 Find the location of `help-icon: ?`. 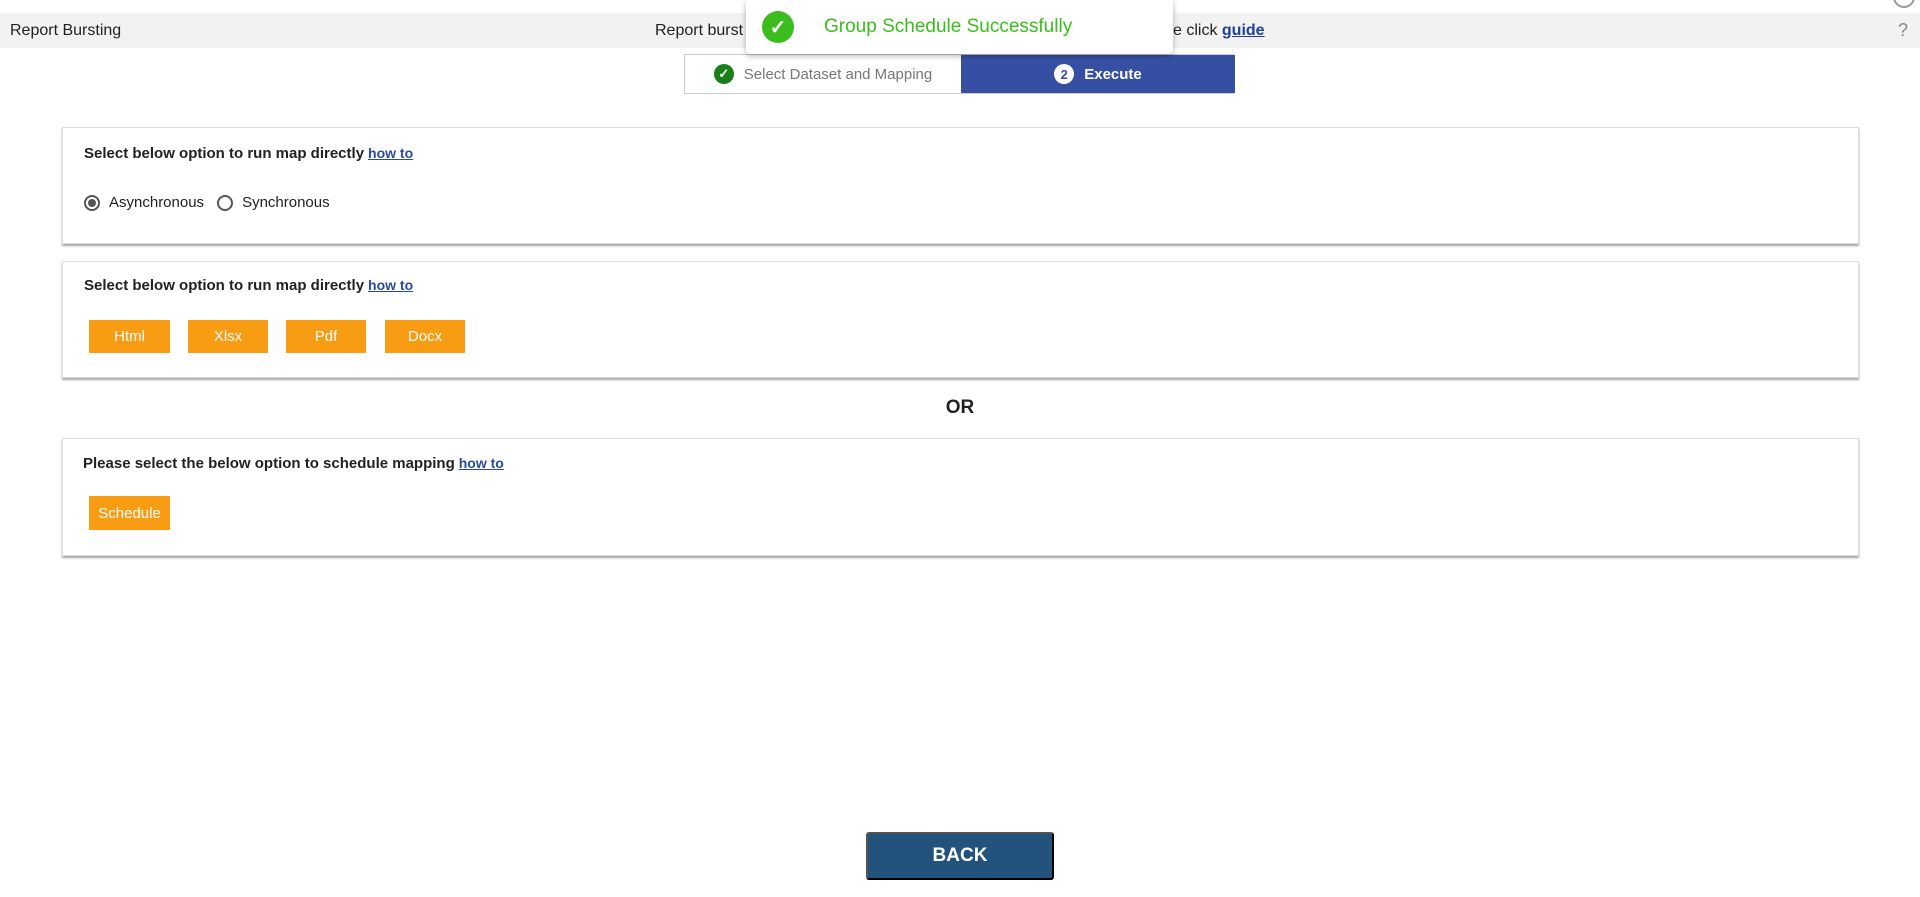

help-icon: ? is located at coordinates (1903, 30).